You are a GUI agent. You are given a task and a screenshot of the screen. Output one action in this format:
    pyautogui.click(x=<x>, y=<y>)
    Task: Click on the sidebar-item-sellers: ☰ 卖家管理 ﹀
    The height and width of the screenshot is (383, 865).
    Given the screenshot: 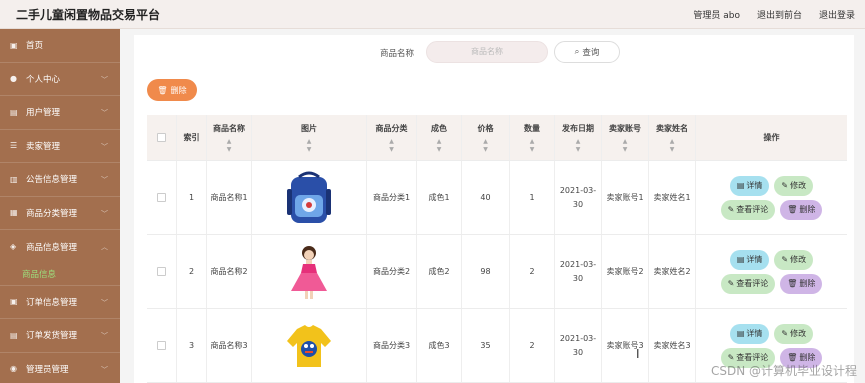 What is the action you would take?
    pyautogui.click(x=60, y=146)
    